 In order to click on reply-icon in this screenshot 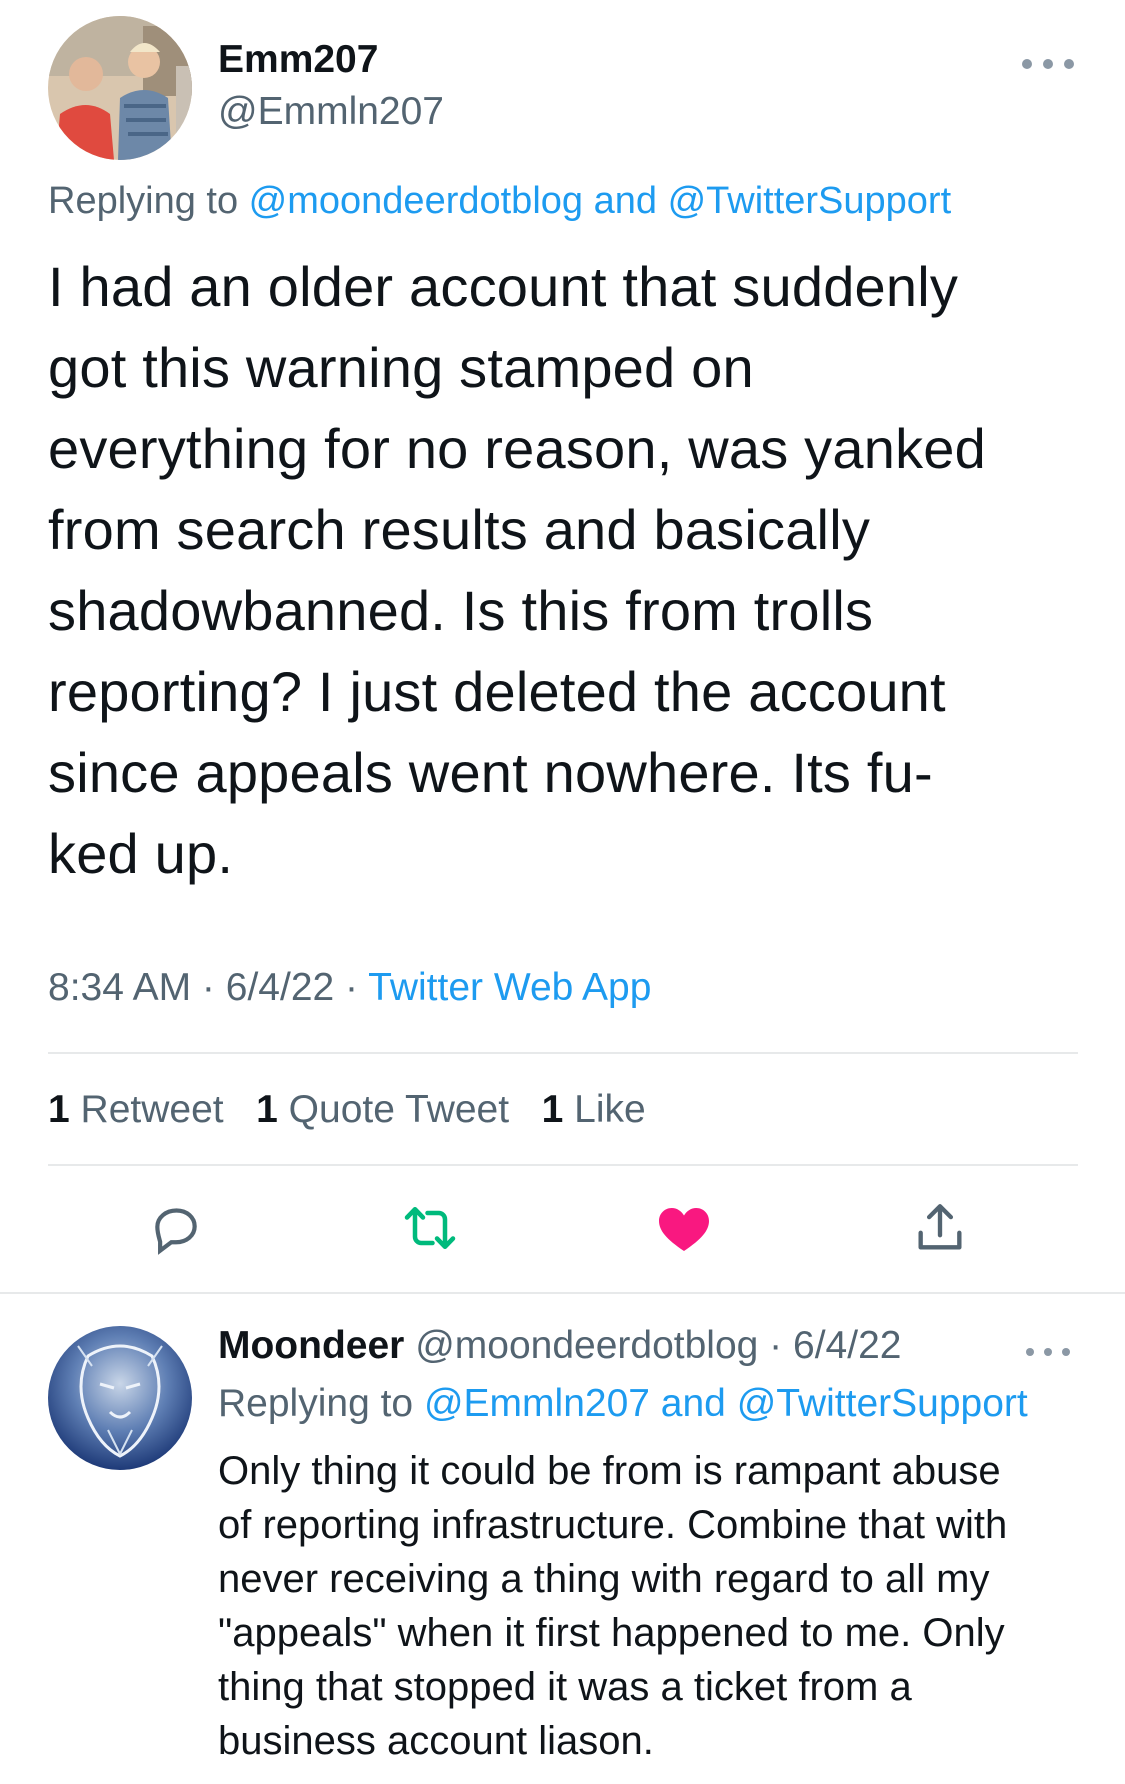, I will do `click(176, 1228)`.